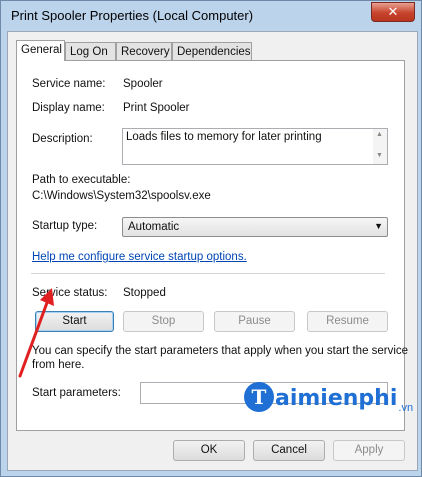 Image resolution: width=422 pixels, height=477 pixels. Describe the element at coordinates (144, 51) in the screenshot. I see `tab-recovery: Recovery` at that location.